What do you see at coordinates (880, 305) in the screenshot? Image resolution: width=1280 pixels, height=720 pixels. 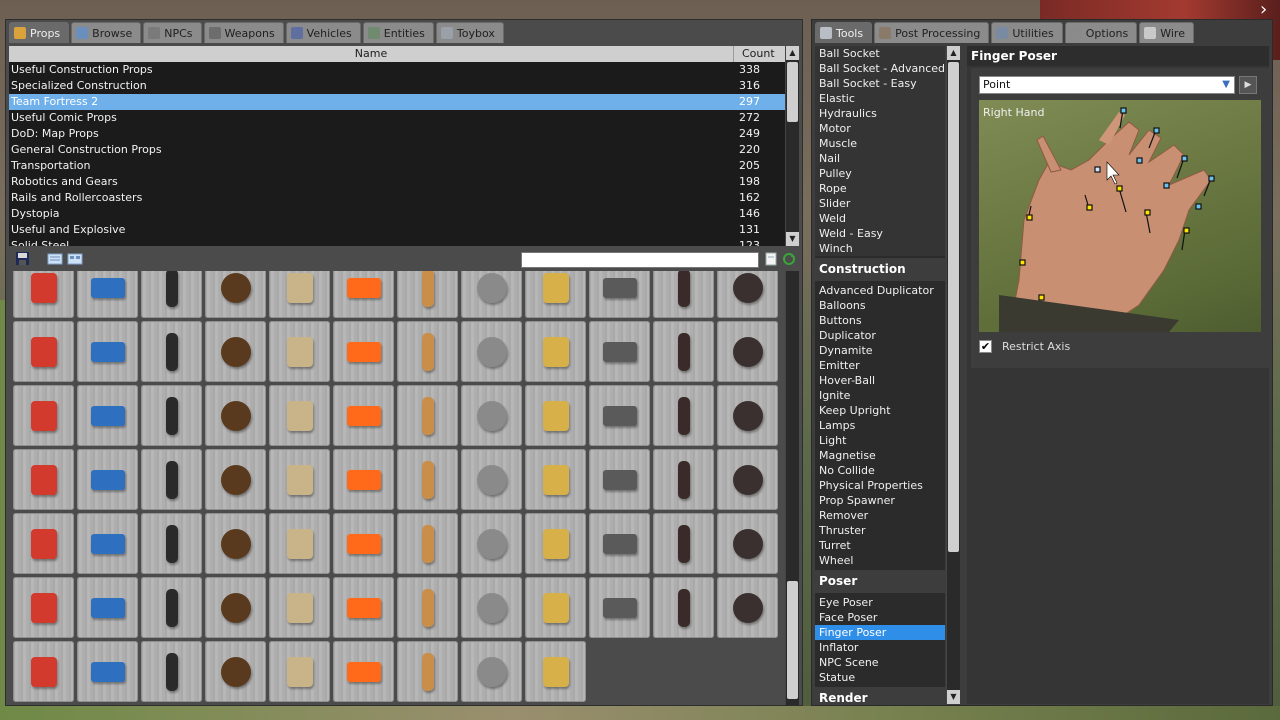 I see `tool-item: Balloons` at bounding box center [880, 305].